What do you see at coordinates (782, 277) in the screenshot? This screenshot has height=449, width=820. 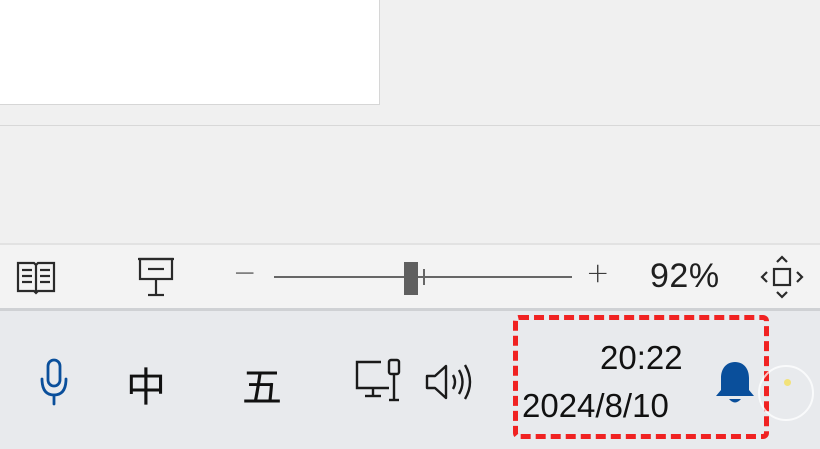 I see `fit-to-window-icon` at bounding box center [782, 277].